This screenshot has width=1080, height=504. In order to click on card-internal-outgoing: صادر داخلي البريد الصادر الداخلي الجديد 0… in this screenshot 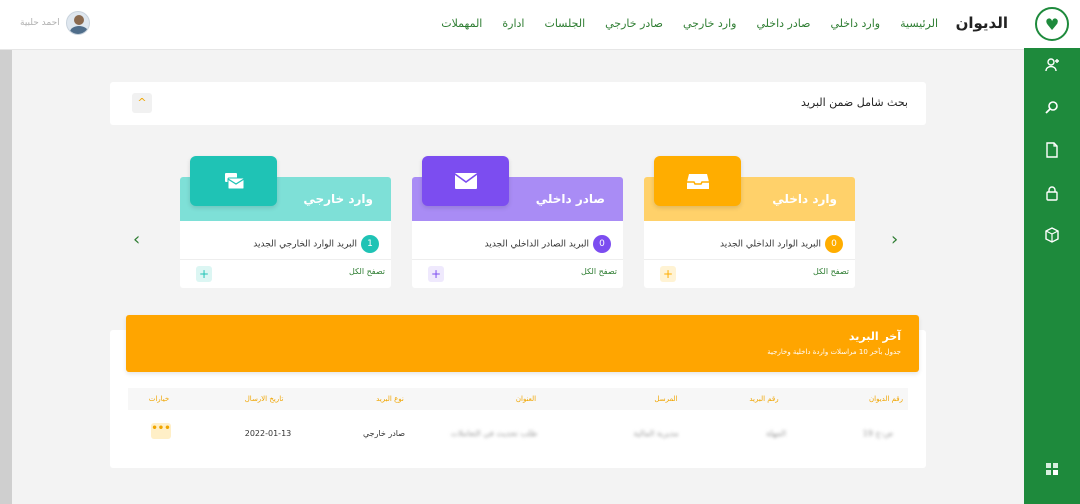, I will do `click(517, 222)`.